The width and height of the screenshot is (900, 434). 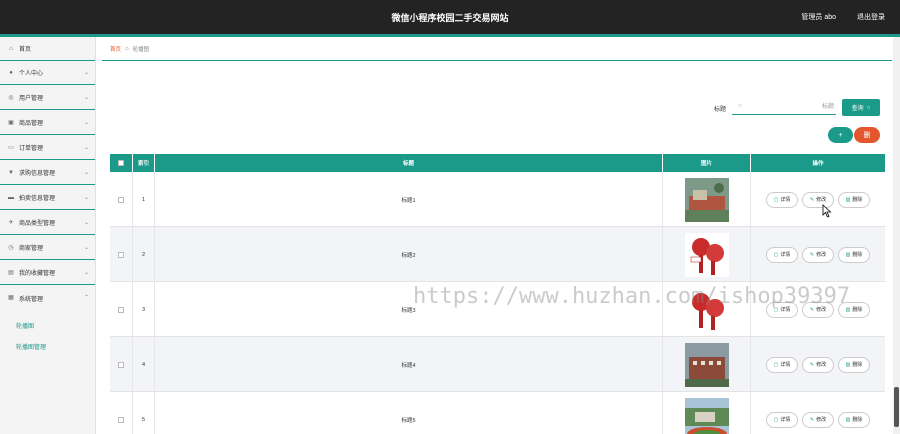 What do you see at coordinates (707, 163) in the screenshot?
I see `header-image: 图片` at bounding box center [707, 163].